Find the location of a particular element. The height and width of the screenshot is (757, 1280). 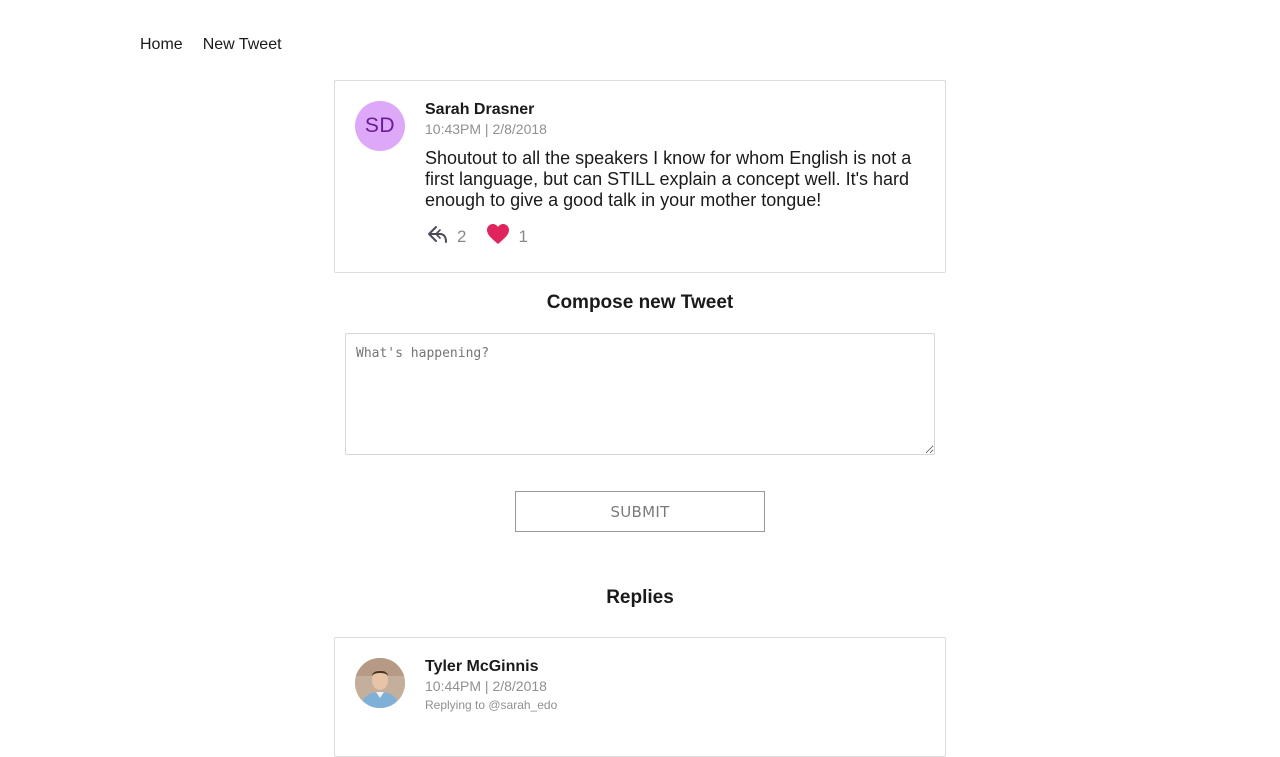

top-nav: Home New Tweet is located at coordinates (211, 45).